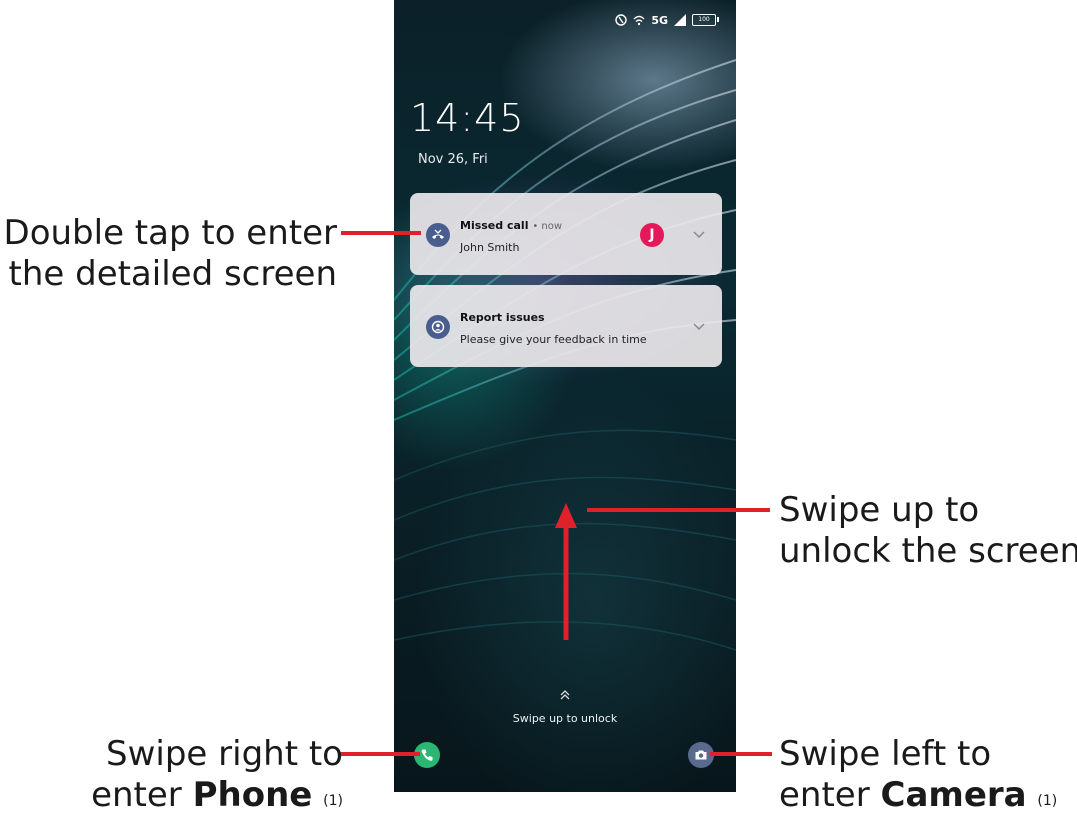 The height and width of the screenshot is (816, 1077). What do you see at coordinates (511, 225) in the screenshot?
I see `notification-title: Missed call • now` at bounding box center [511, 225].